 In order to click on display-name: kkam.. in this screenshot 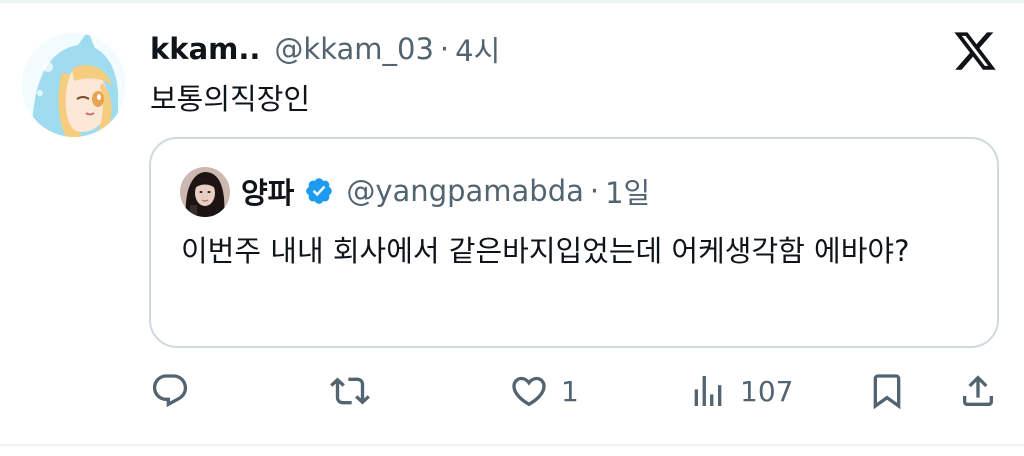, I will do `click(205, 49)`.